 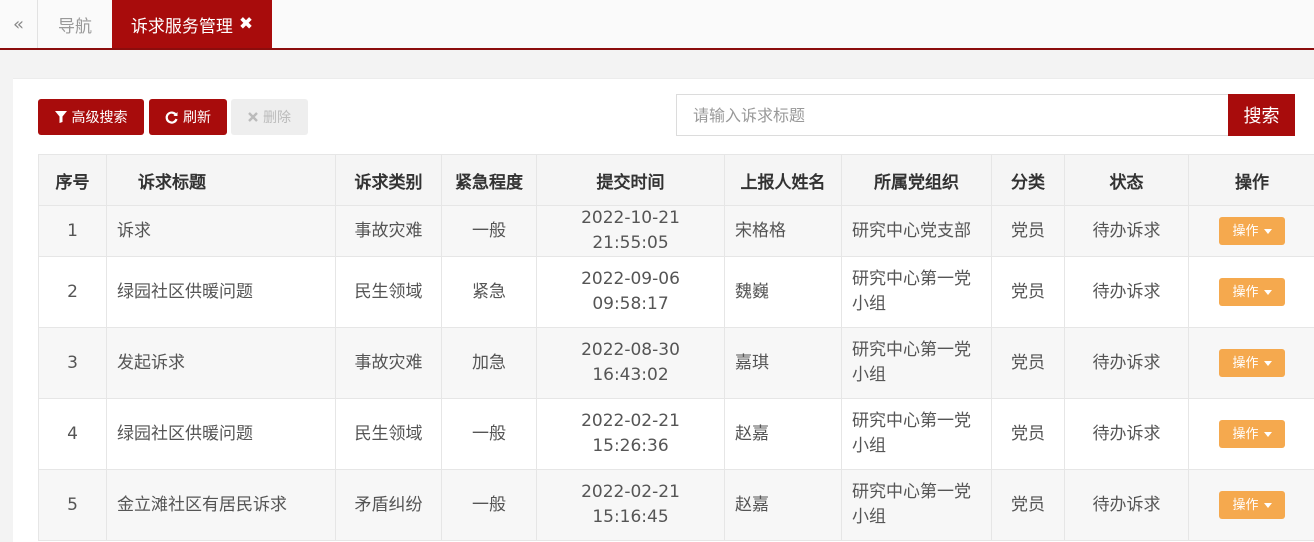 I want to click on cell-index: 5, so click(x=73, y=505).